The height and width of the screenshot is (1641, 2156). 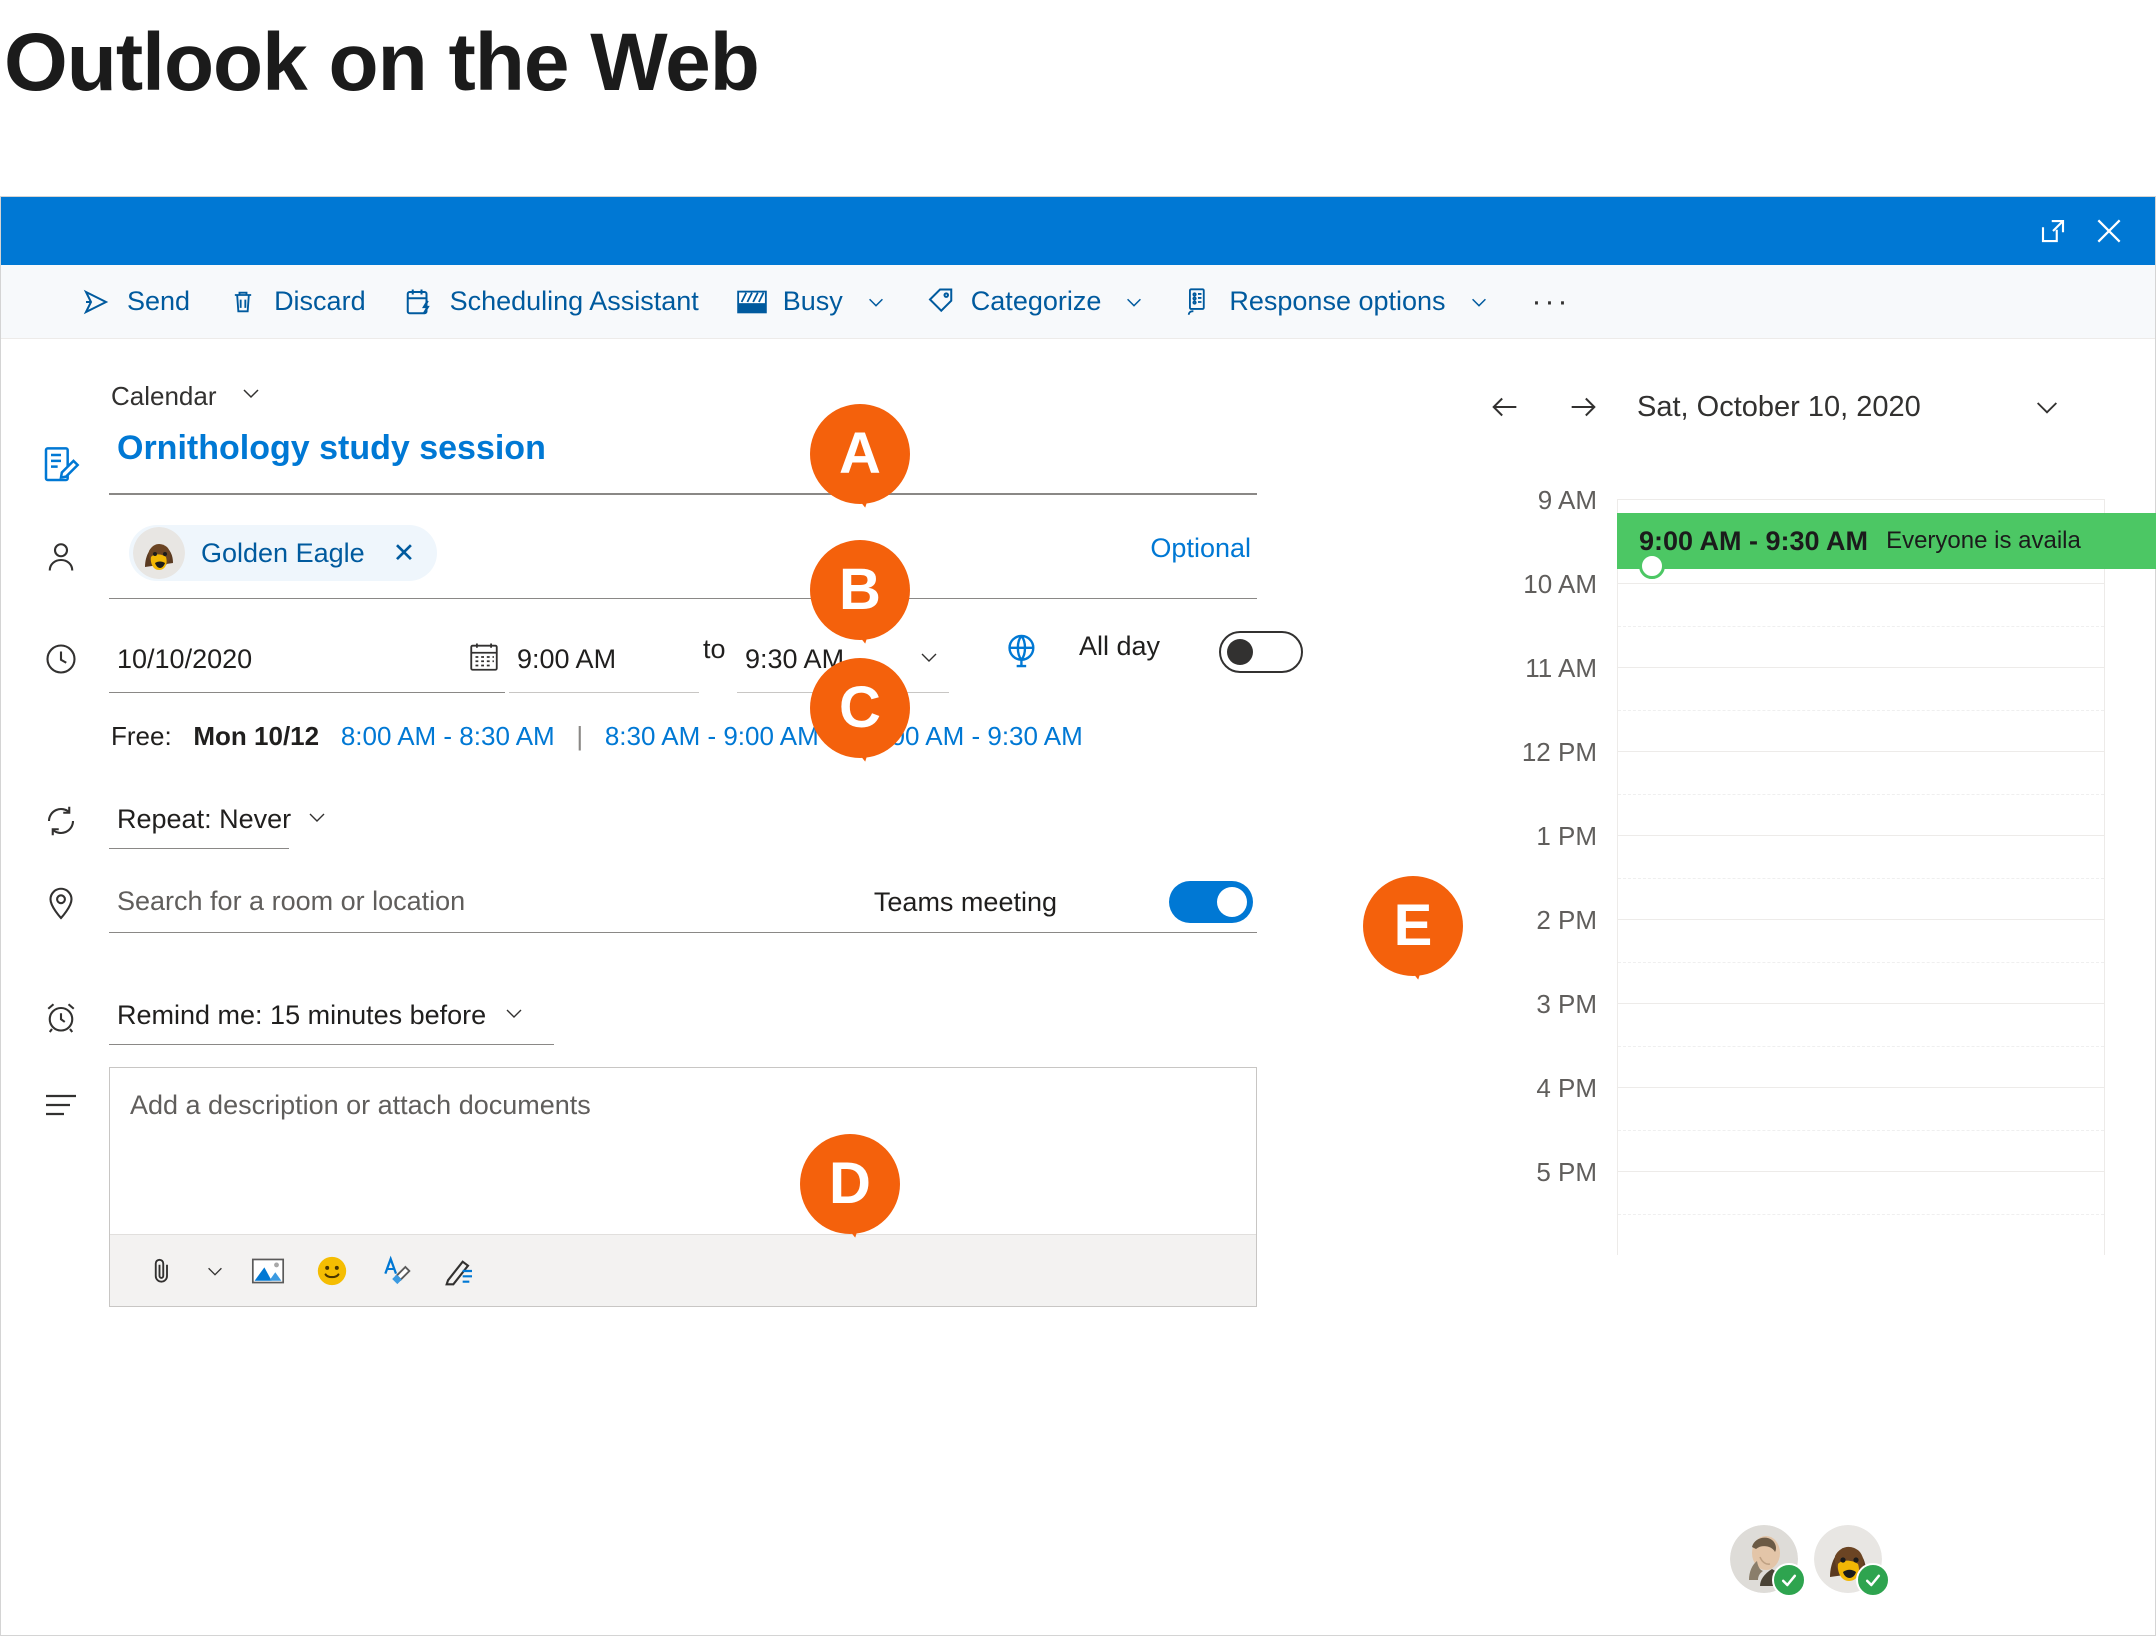 What do you see at coordinates (1335, 302) in the screenshot?
I see `response-options-dropdown: Response options` at bounding box center [1335, 302].